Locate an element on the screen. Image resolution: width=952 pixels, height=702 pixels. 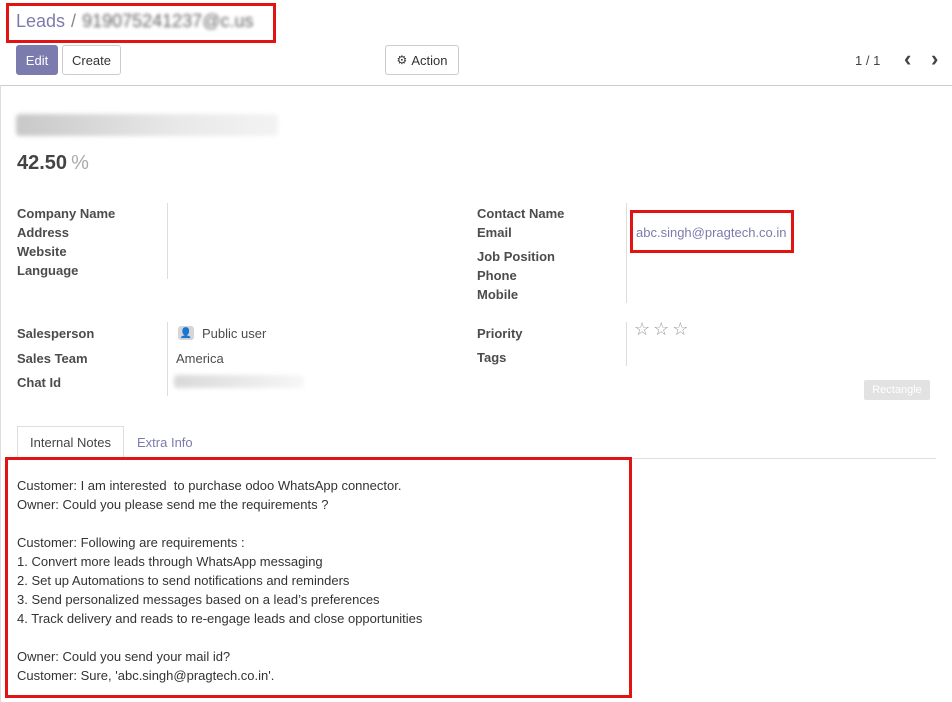
note-line: Owner: Could you send your mail id? is located at coordinates (124, 656).